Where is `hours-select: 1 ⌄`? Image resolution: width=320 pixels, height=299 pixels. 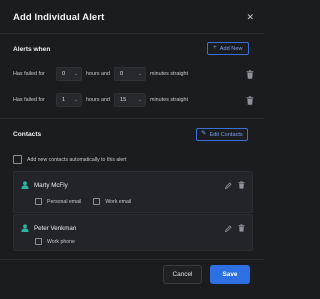
hours-select: 1 ⌄ is located at coordinates (69, 100).